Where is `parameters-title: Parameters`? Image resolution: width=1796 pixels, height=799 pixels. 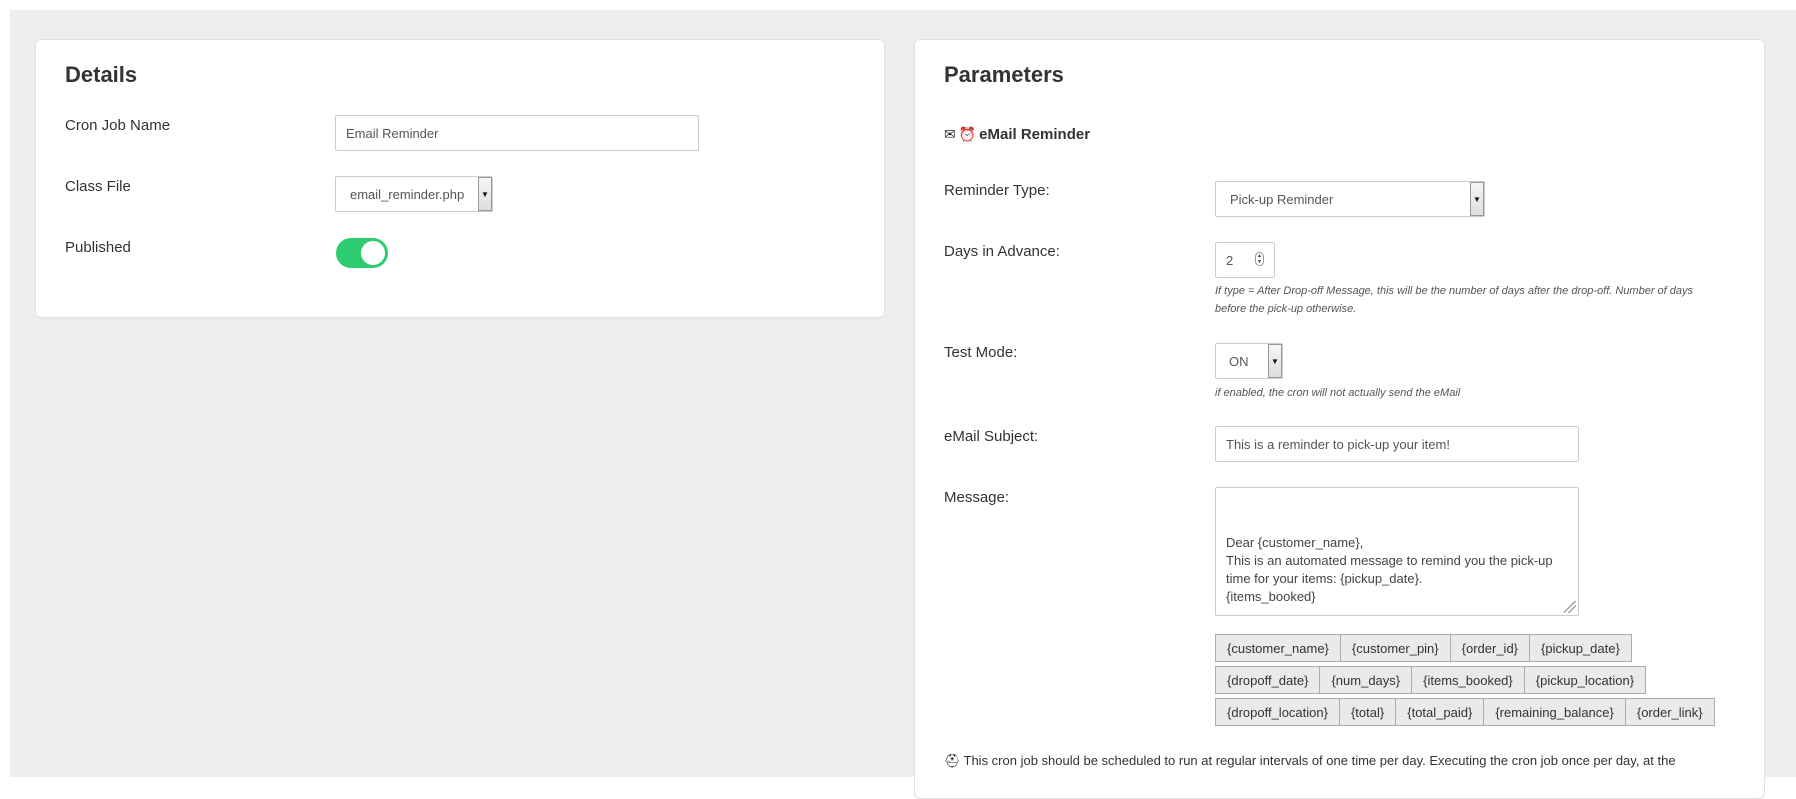 parameters-title: Parameters is located at coordinates (1004, 74).